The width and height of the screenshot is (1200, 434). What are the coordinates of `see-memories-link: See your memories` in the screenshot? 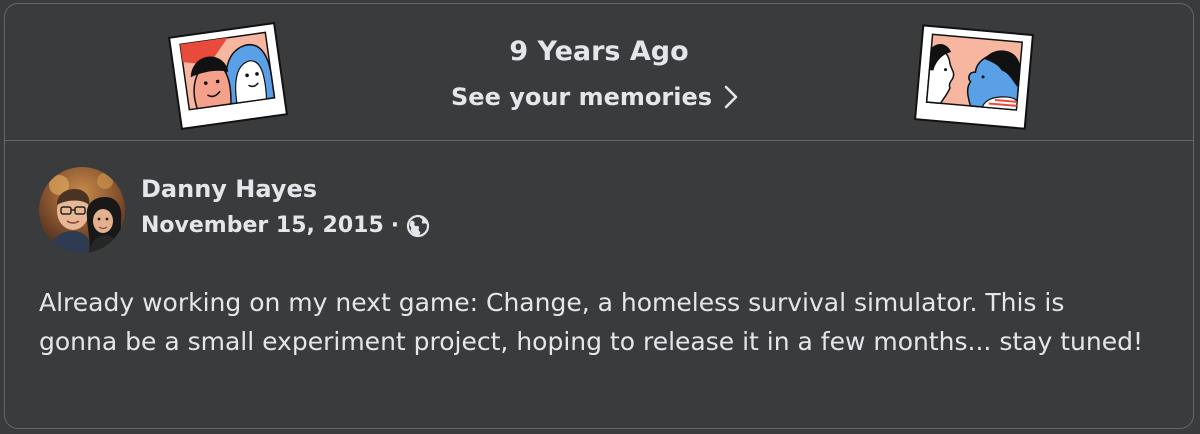 It's located at (597, 97).